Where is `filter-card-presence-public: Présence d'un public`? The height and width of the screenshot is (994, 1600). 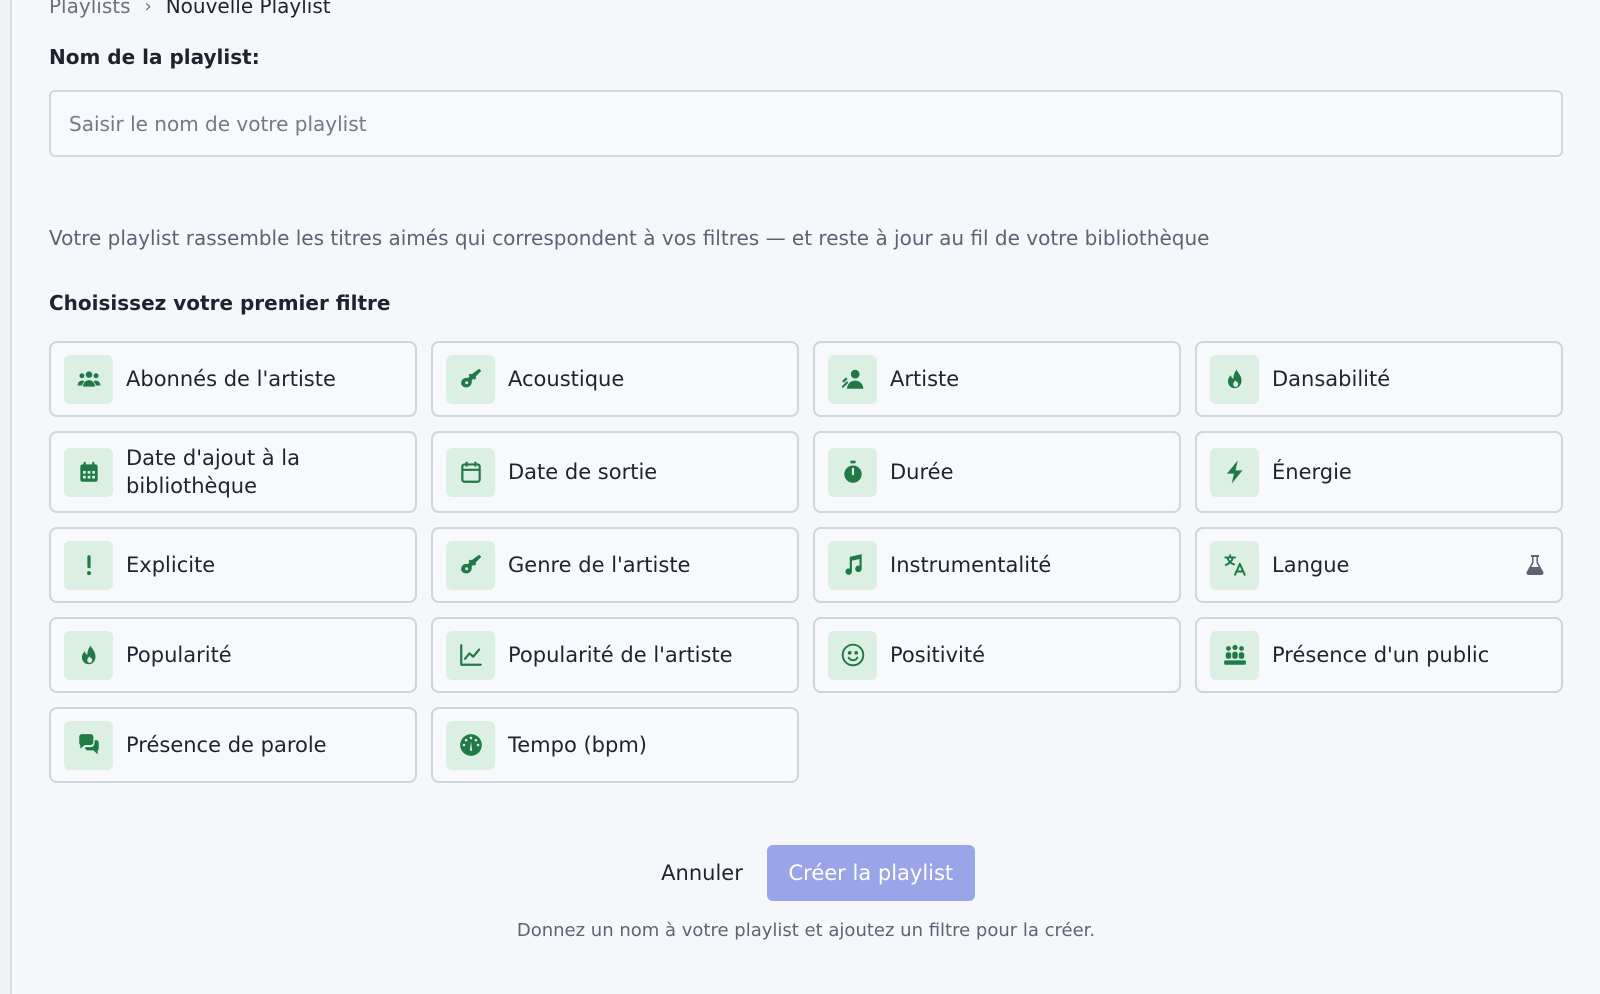 filter-card-presence-public: Présence d'un public is located at coordinates (1379, 655).